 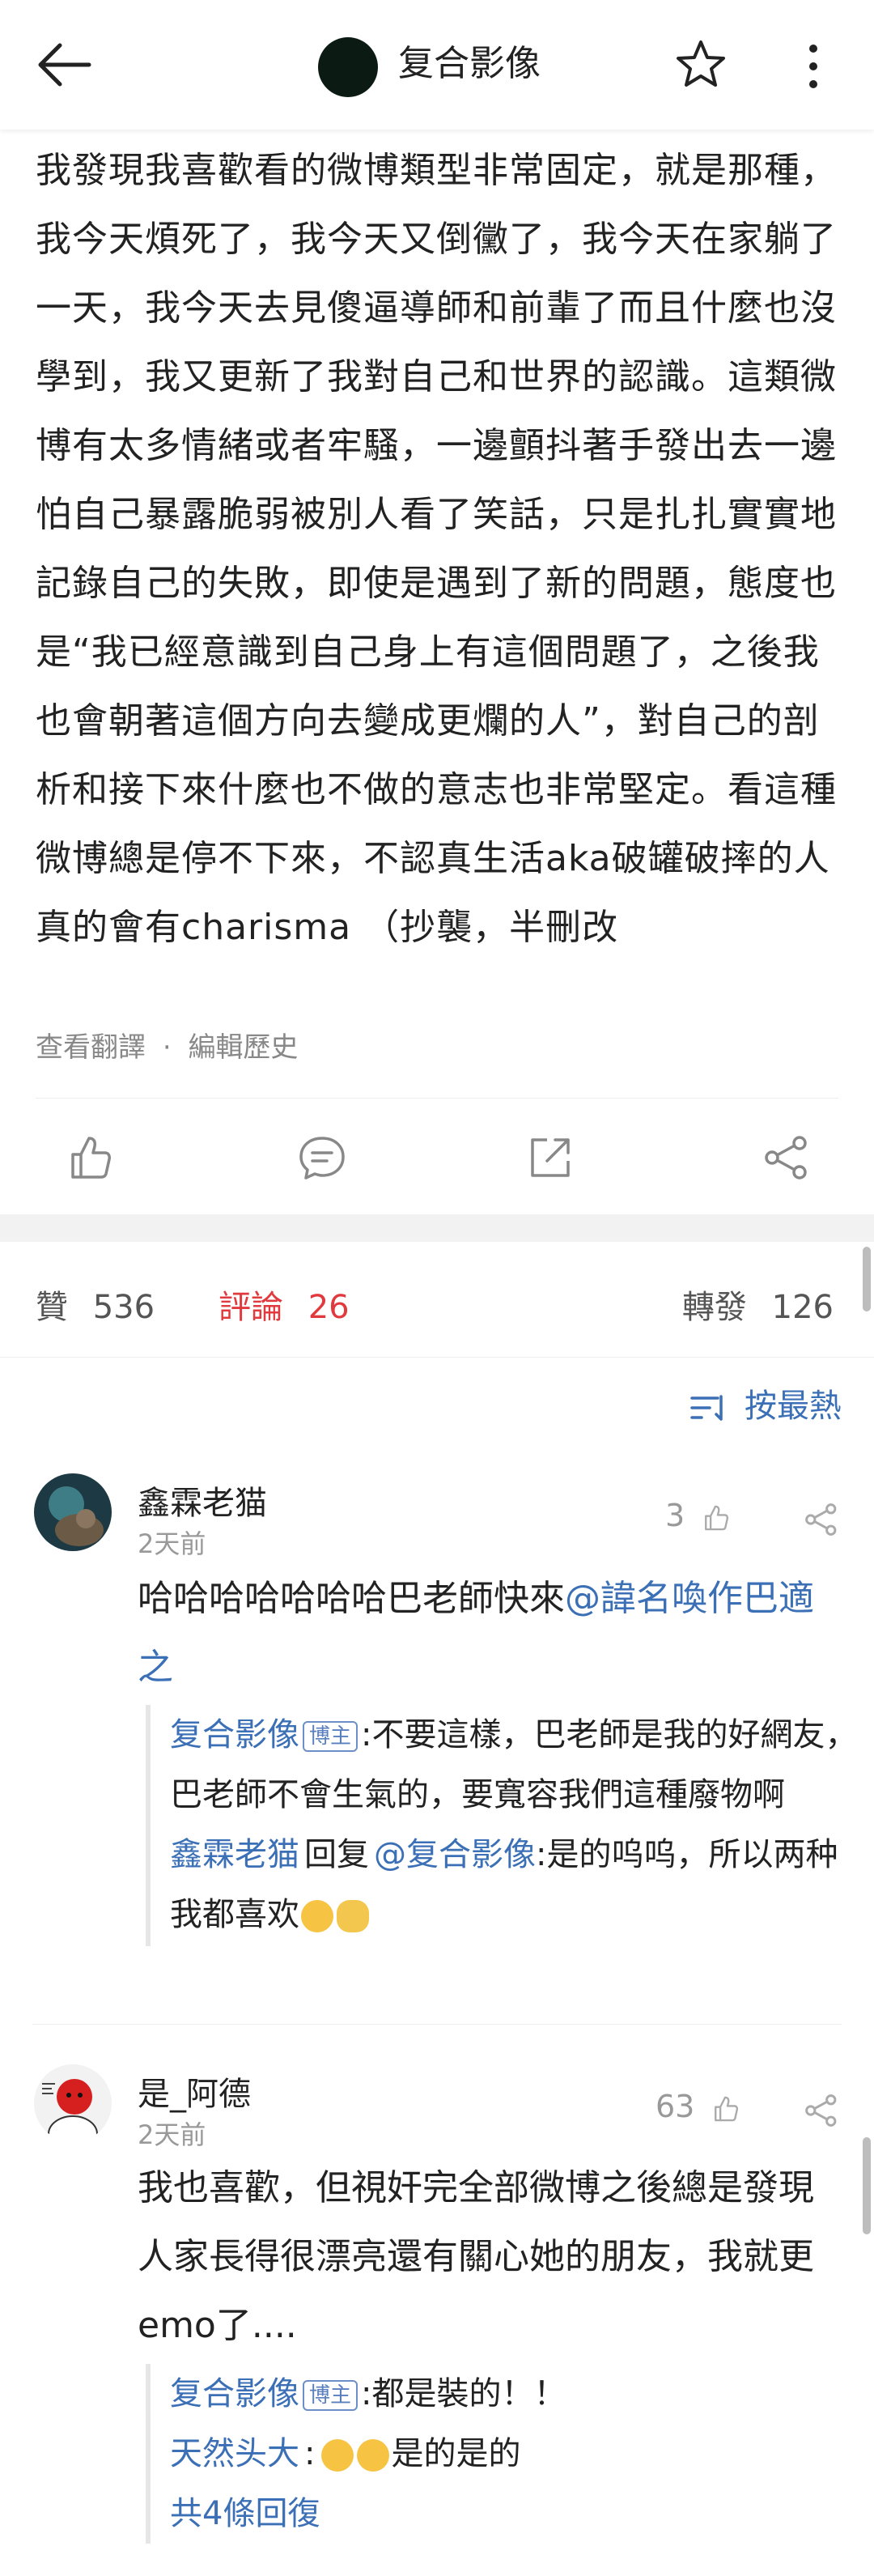 I want to click on comment-icon, so click(x=322, y=1158).